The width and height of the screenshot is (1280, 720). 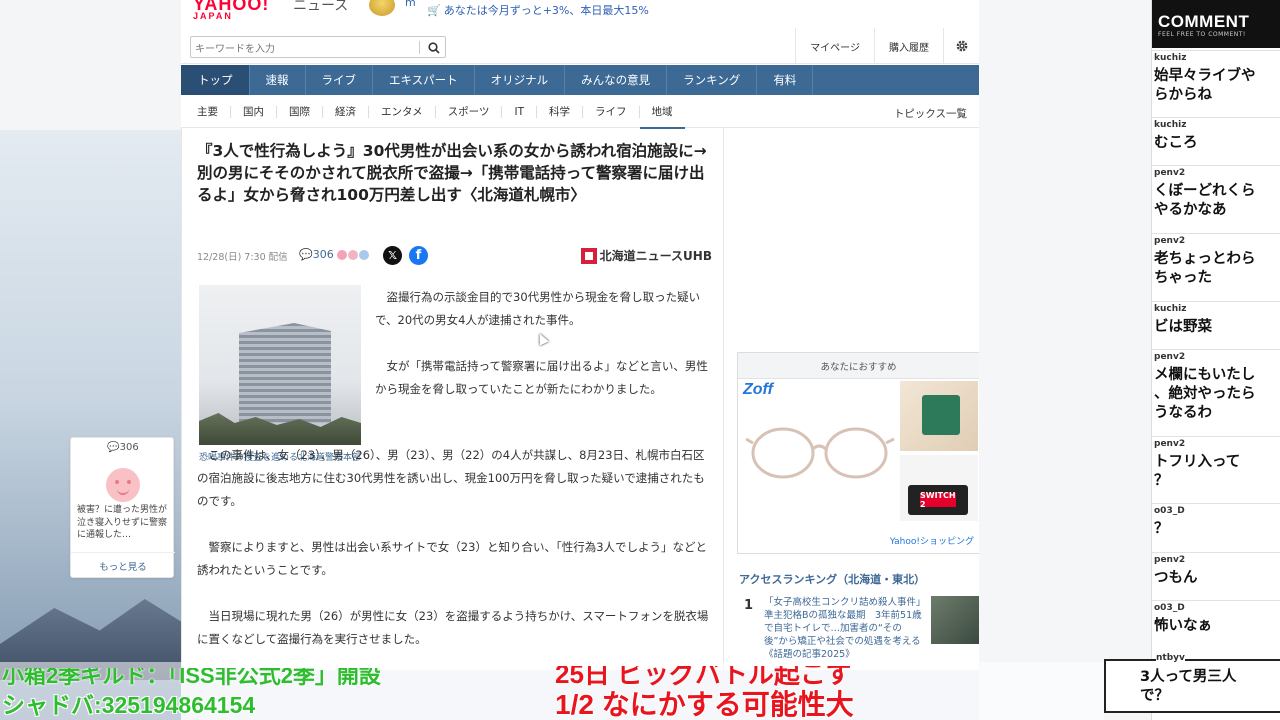 I want to click on top-bar: YAHOO! JAPAN ニュース m 🛒 あなたは今月ずっと+3%、本日最大15%, so click(x=580, y=11).